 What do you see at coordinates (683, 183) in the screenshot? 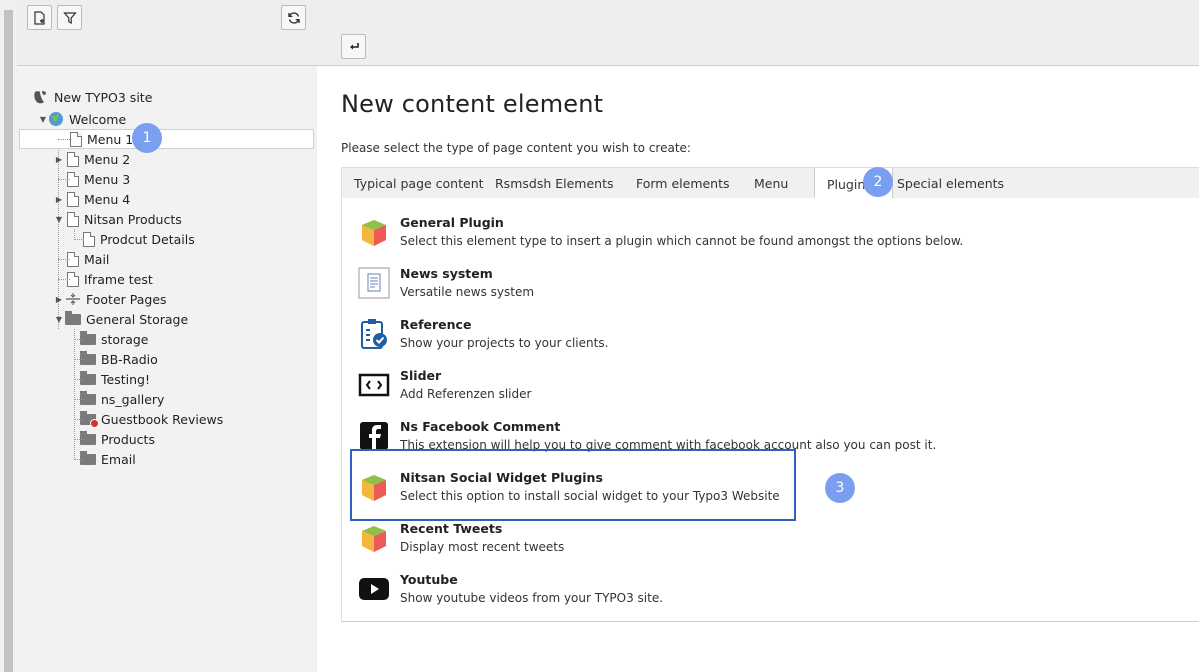
I see `tab-form-elements: Form elements` at bounding box center [683, 183].